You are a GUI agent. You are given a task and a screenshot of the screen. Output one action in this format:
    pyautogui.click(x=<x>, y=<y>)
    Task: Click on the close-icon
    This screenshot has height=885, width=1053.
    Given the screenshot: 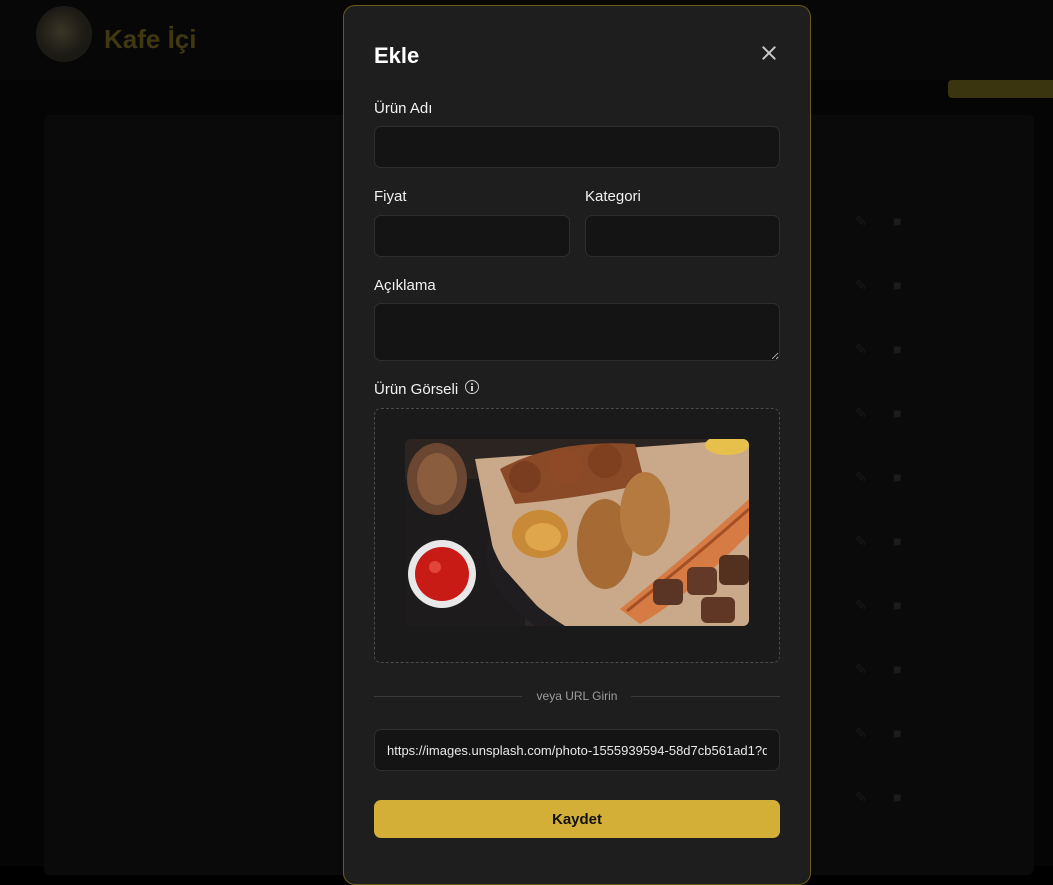 What is the action you would take?
    pyautogui.click(x=769, y=53)
    